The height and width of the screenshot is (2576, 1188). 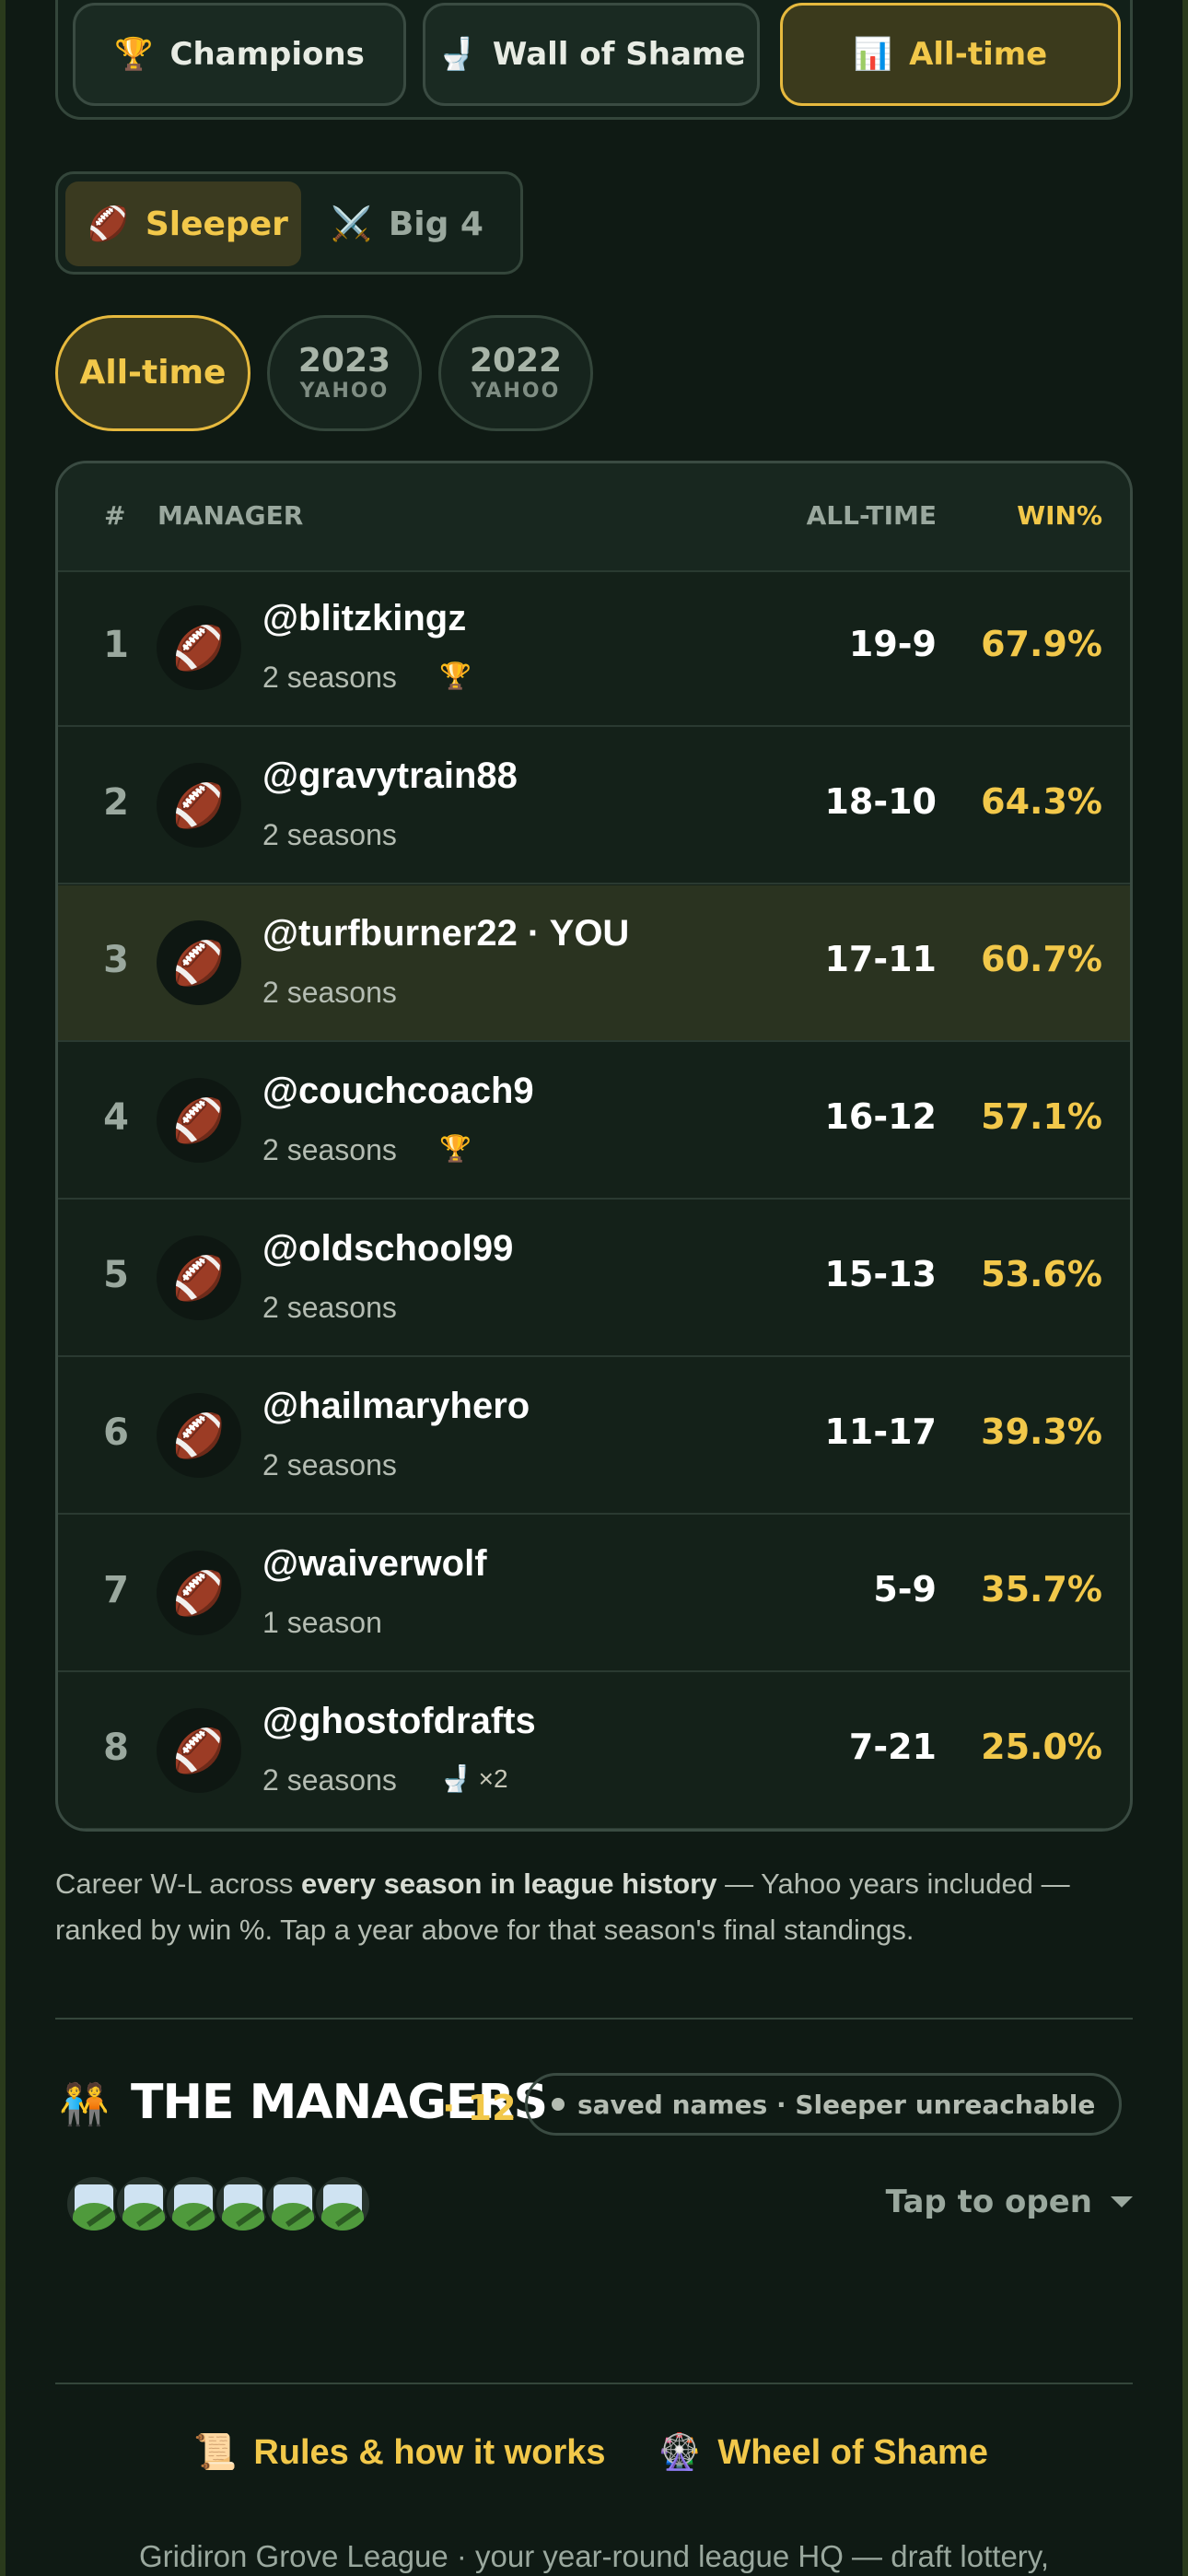 What do you see at coordinates (594, 1594) in the screenshot?
I see `table-row: 7 🏈 @waiverwolf 1 season 5-9 35.7%` at bounding box center [594, 1594].